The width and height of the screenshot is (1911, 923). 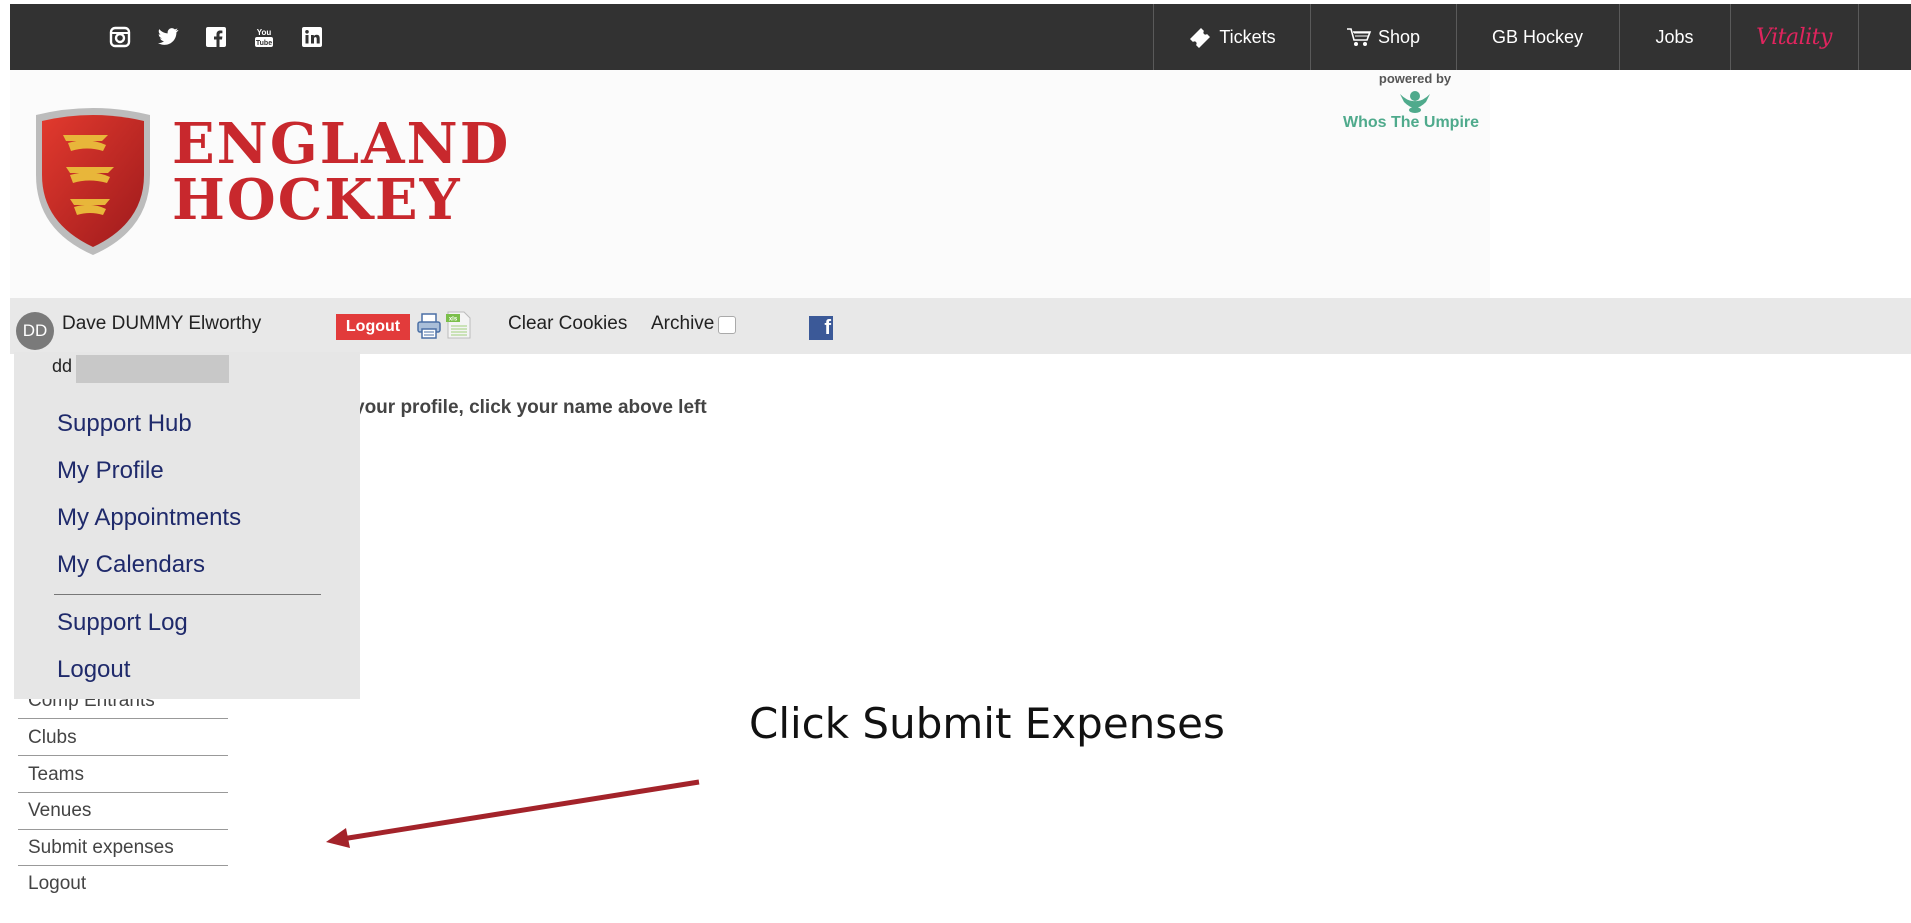 What do you see at coordinates (513, 813) in the screenshot?
I see `annotation-arrow-icon` at bounding box center [513, 813].